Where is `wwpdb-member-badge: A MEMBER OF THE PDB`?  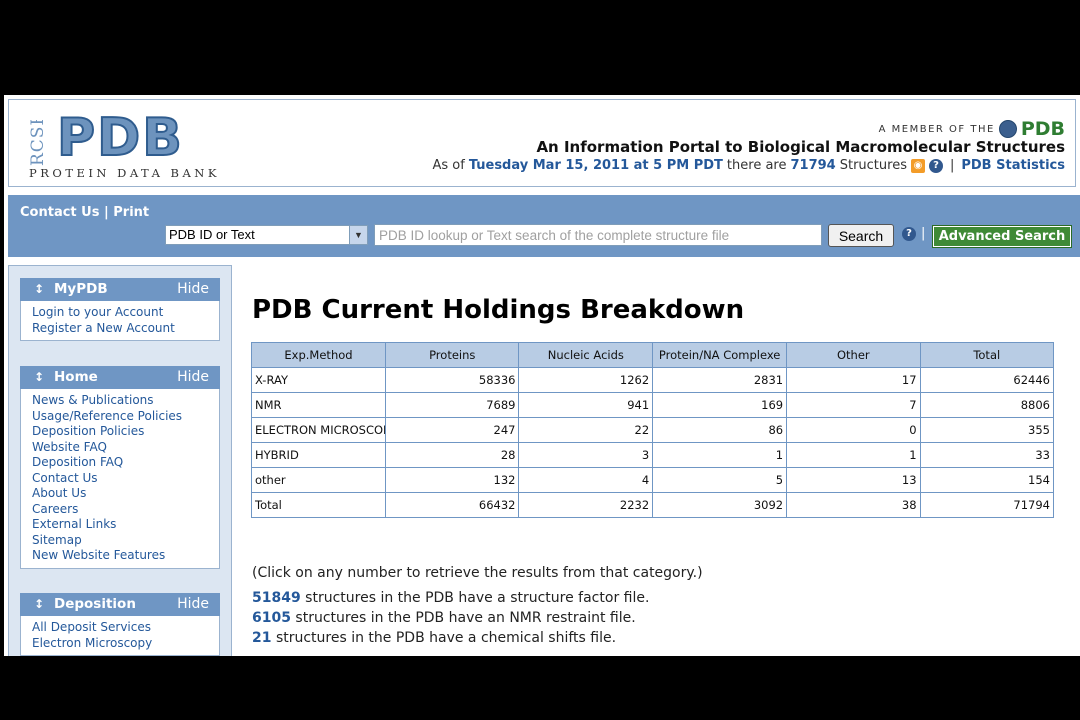
wwpdb-member-badge: A MEMBER OF THE PDB is located at coordinates (972, 129).